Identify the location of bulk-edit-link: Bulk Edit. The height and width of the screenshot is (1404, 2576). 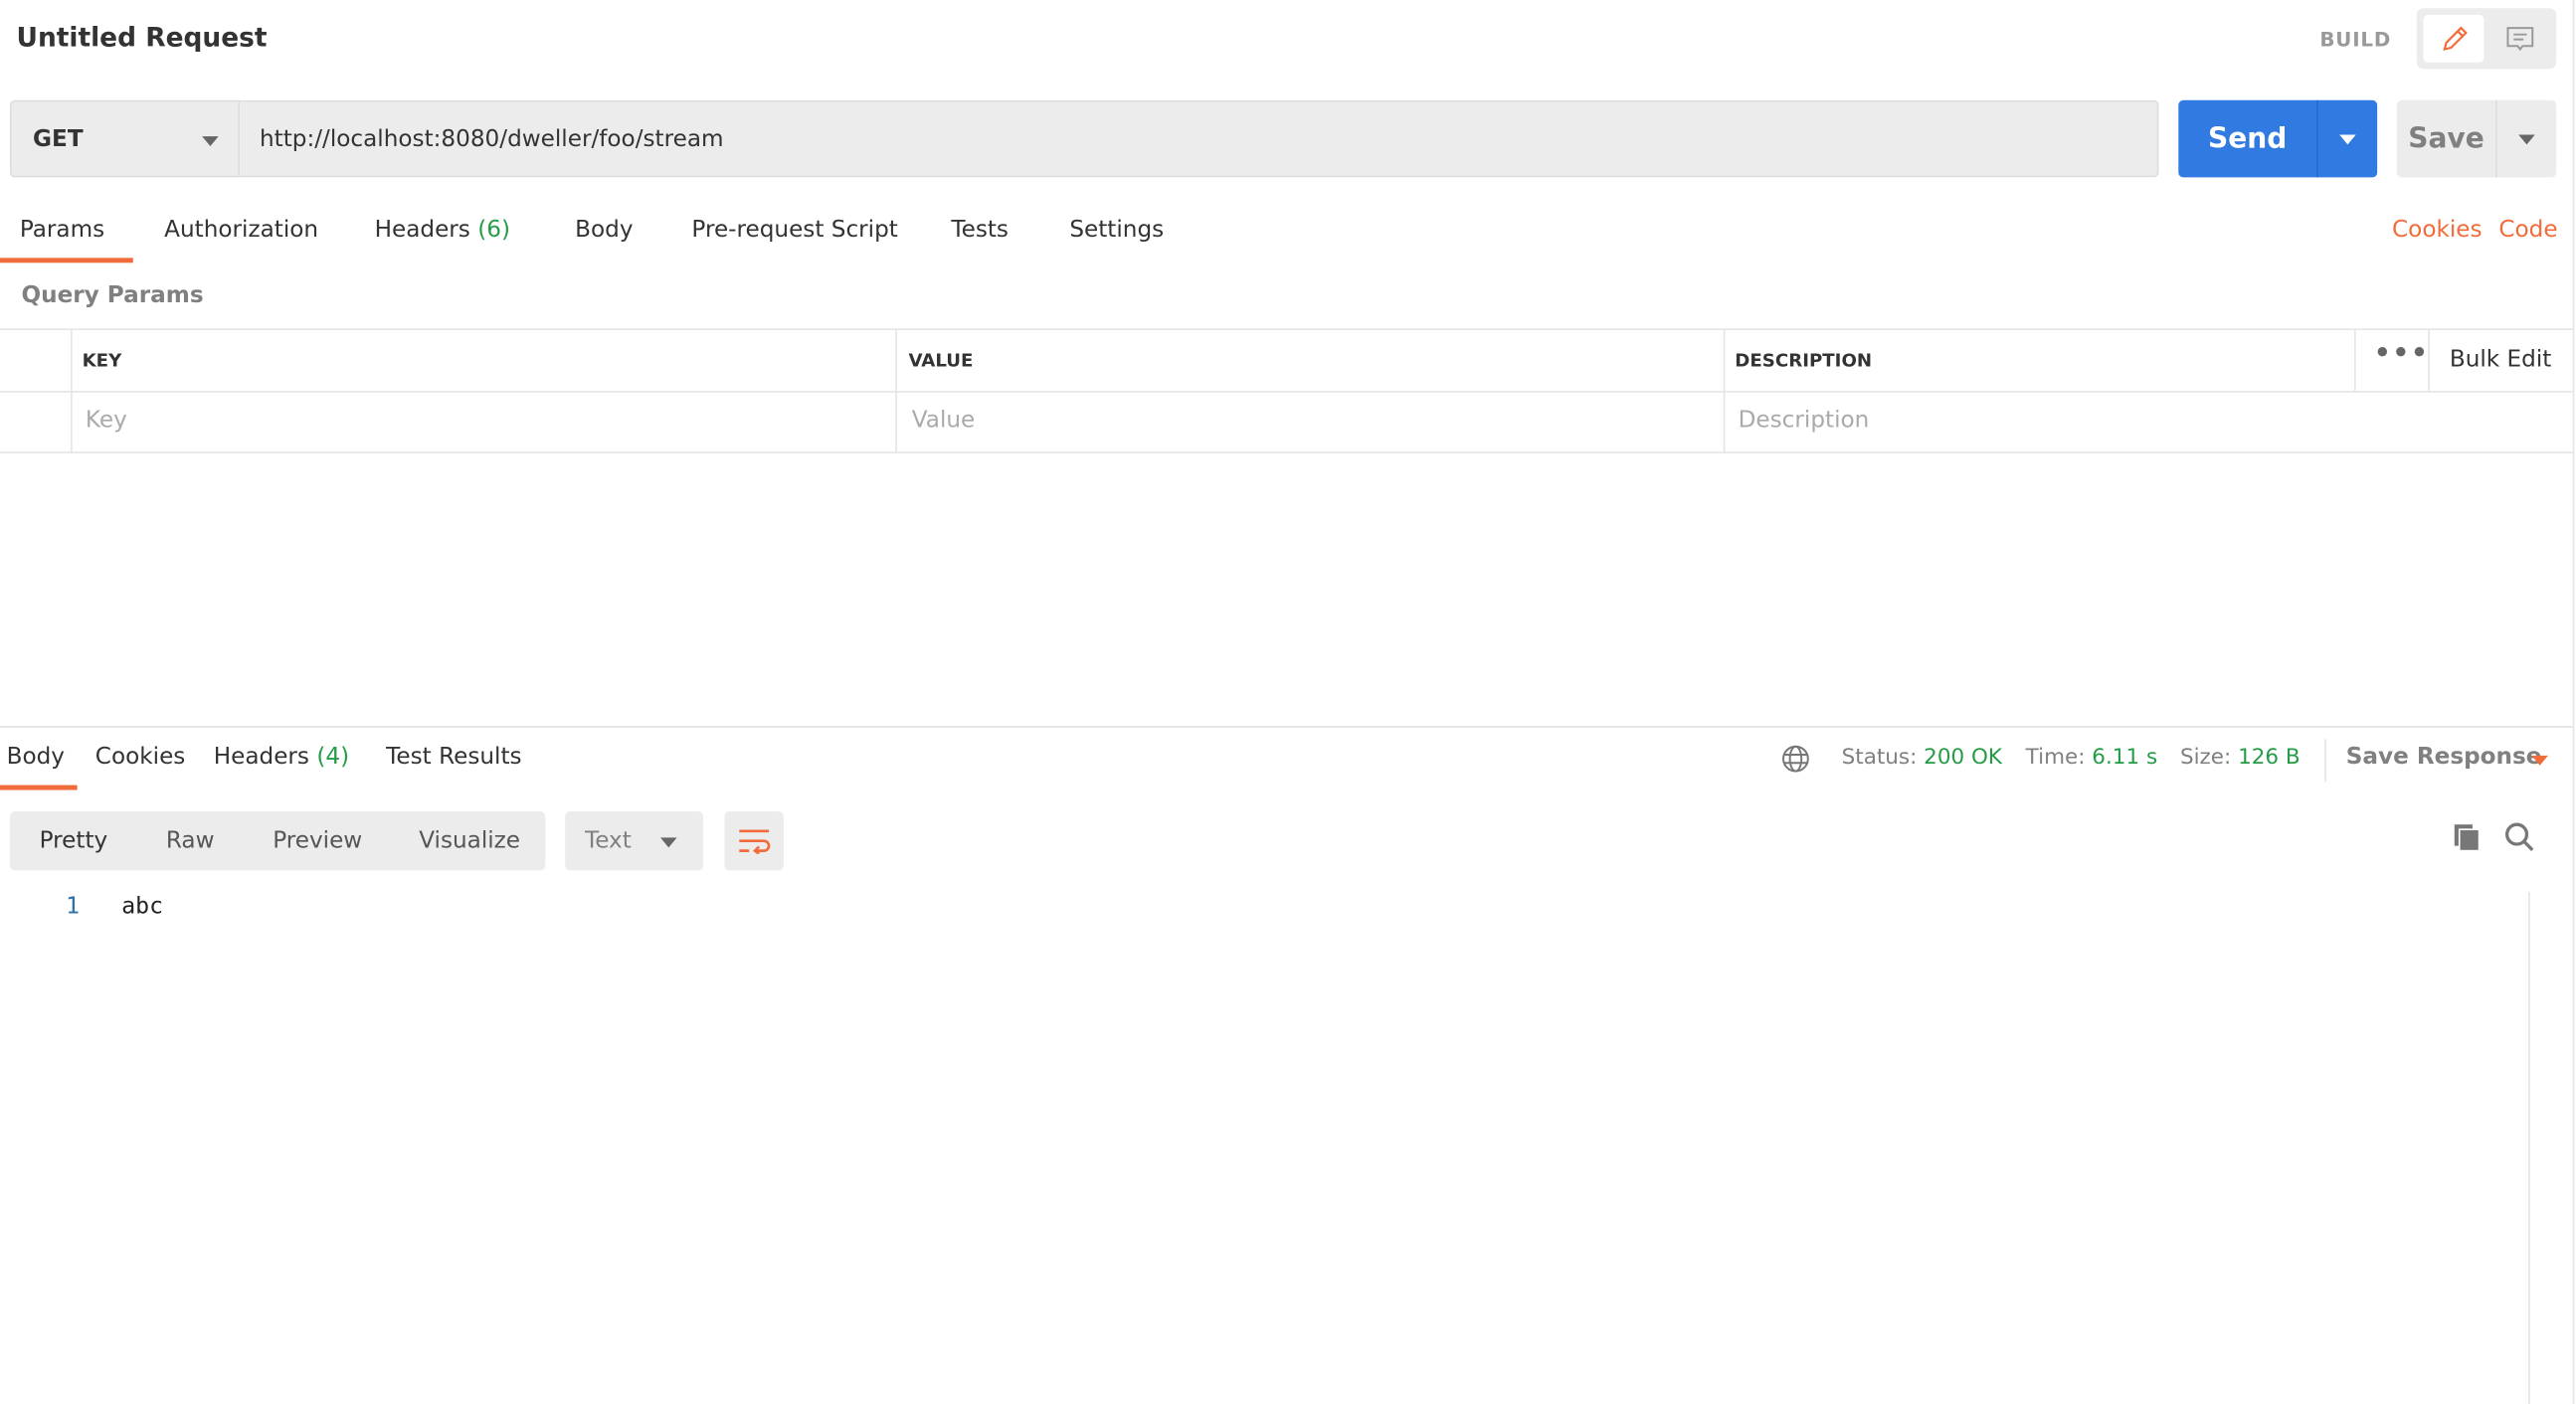
(2500, 360).